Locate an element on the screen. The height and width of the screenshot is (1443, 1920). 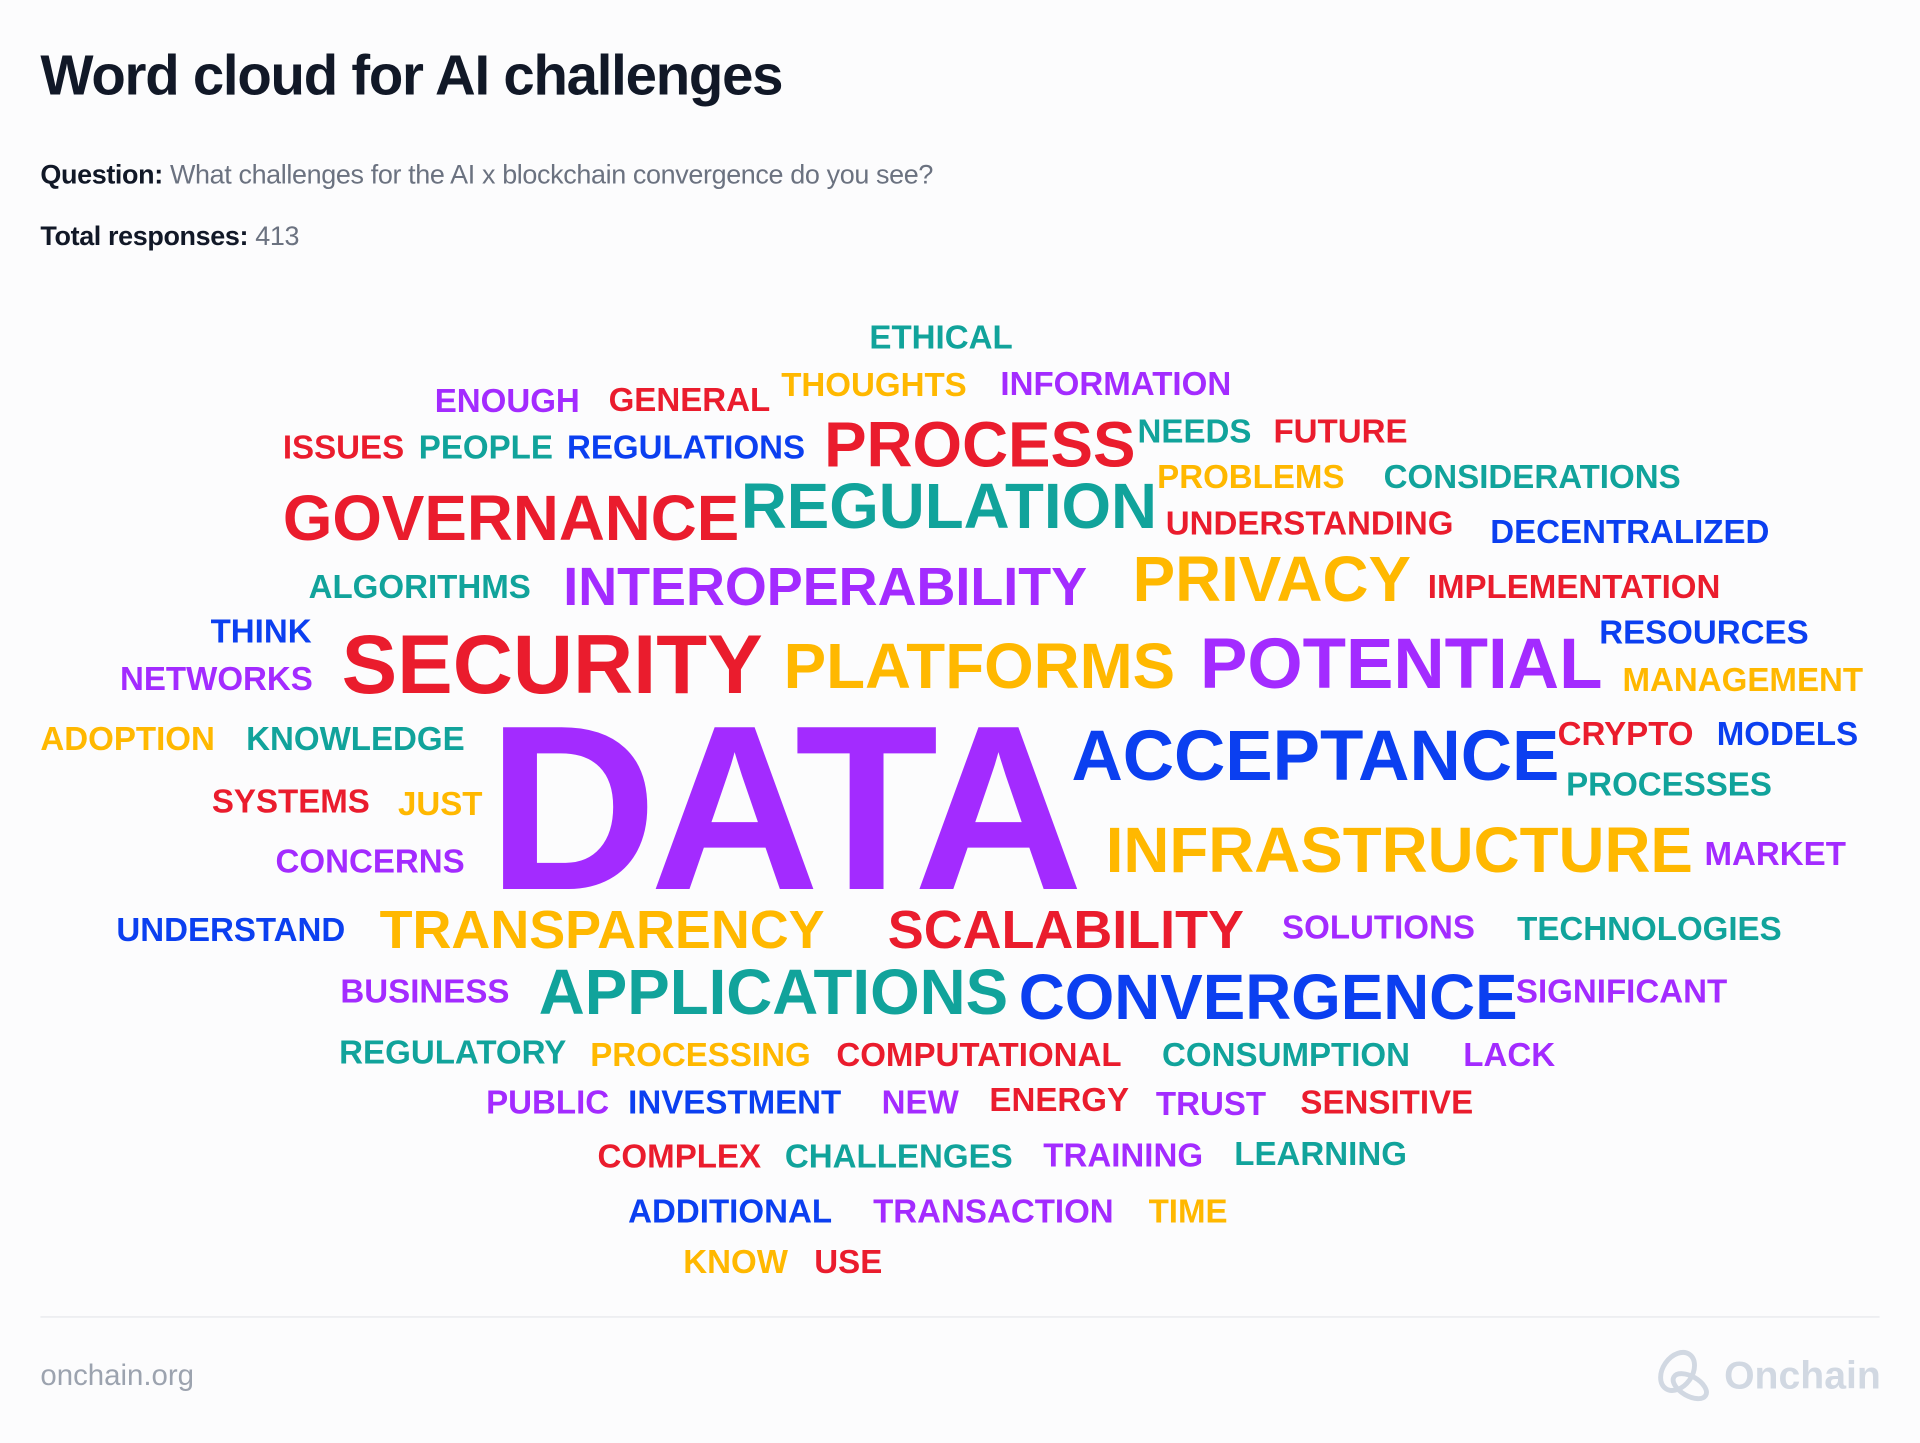
page-title: Word cloud for AI challenges is located at coordinates (411, 74).